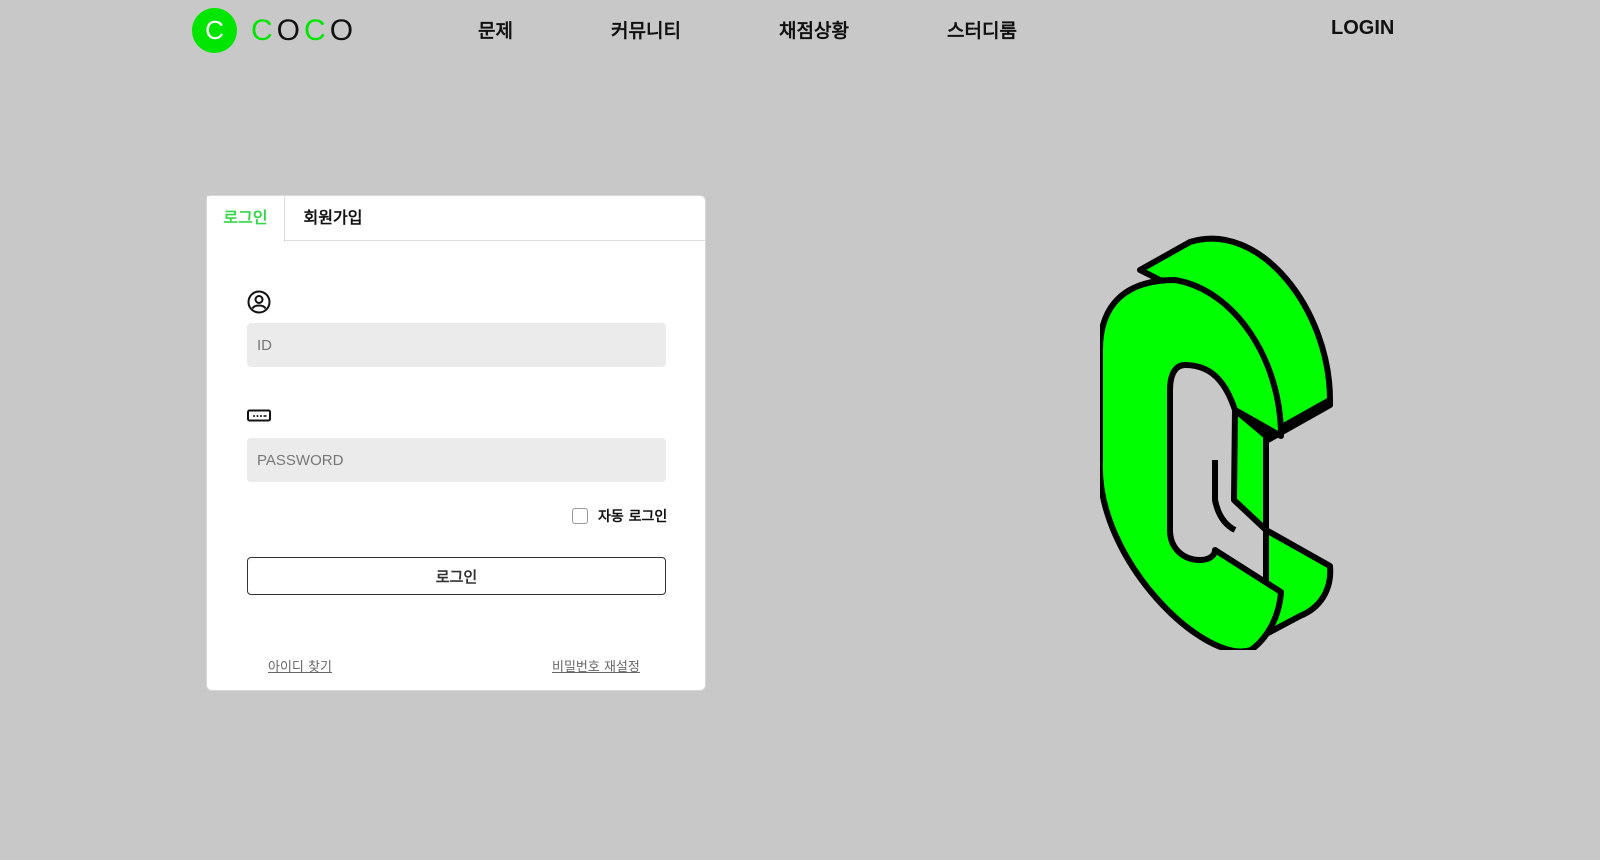 Image resolution: width=1600 pixels, height=860 pixels. Describe the element at coordinates (646, 29) in the screenshot. I see `nav-community: 커뮤니티` at that location.